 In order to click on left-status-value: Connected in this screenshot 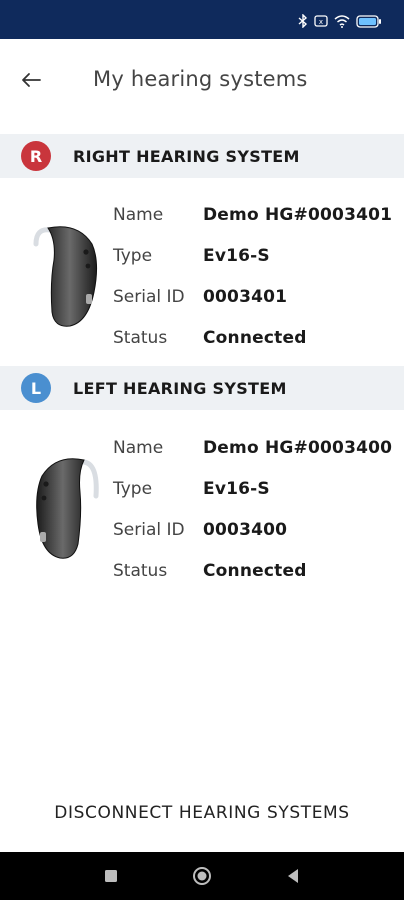, I will do `click(255, 571)`.